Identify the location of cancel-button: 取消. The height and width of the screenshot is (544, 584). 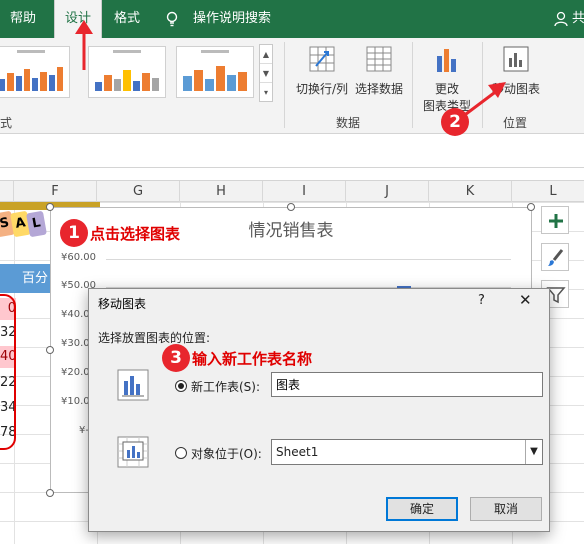
(506, 509).